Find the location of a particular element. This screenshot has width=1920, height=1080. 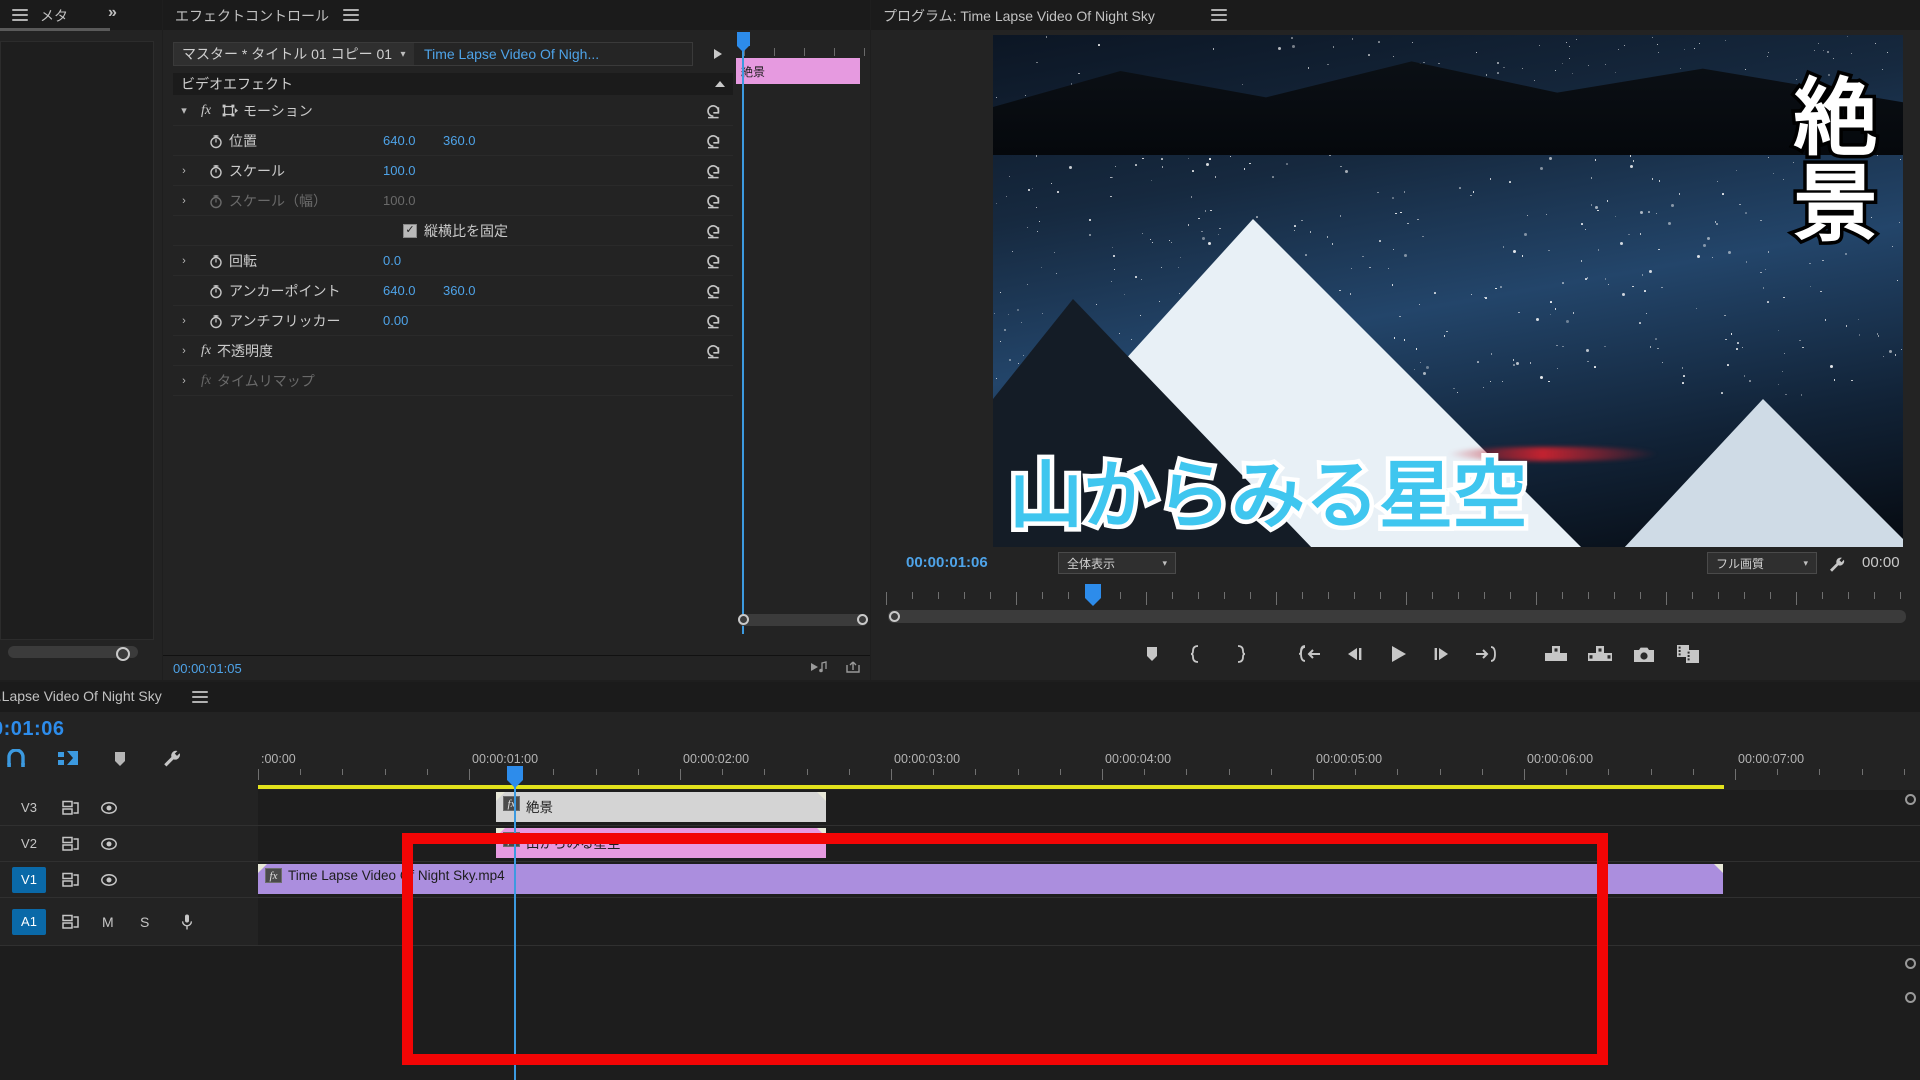

effect-row-motion: ▾ fx モーション is located at coordinates (453, 111).